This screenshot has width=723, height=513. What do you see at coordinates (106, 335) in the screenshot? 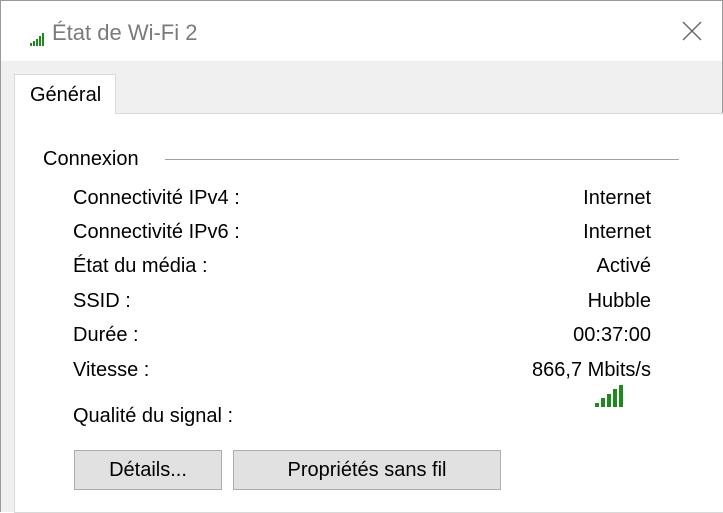
I see `duration-label: Durée :` at bounding box center [106, 335].